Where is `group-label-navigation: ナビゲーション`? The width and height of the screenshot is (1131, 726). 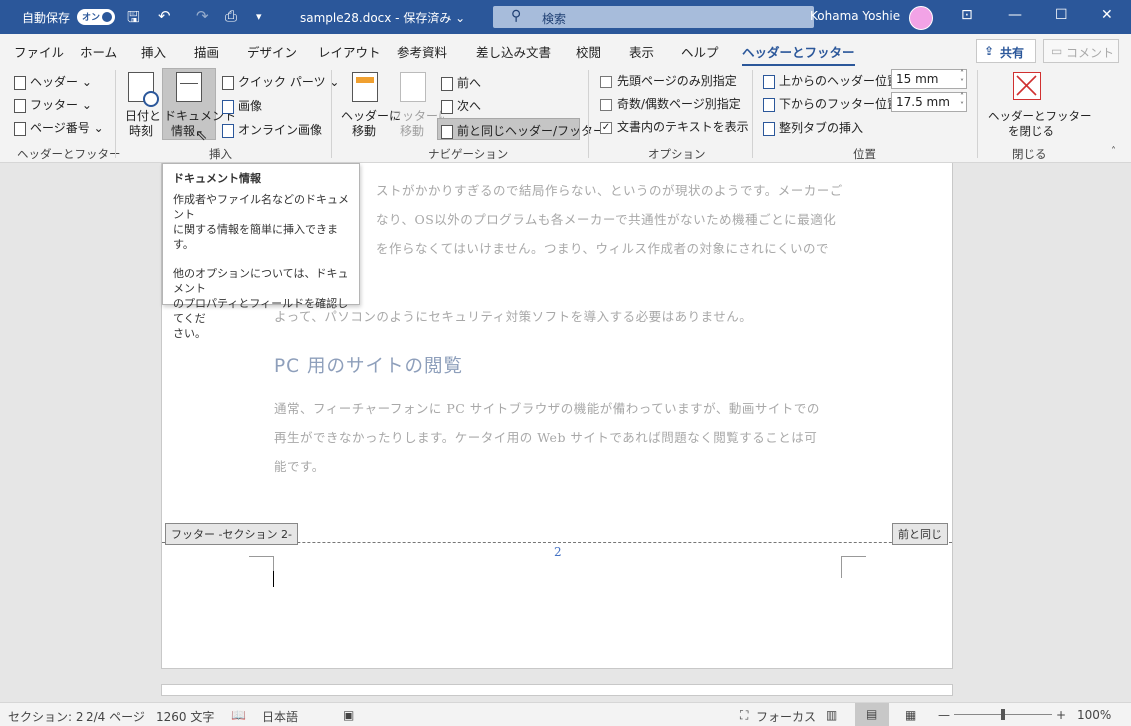 group-label-navigation: ナビゲーション is located at coordinates (468, 154).